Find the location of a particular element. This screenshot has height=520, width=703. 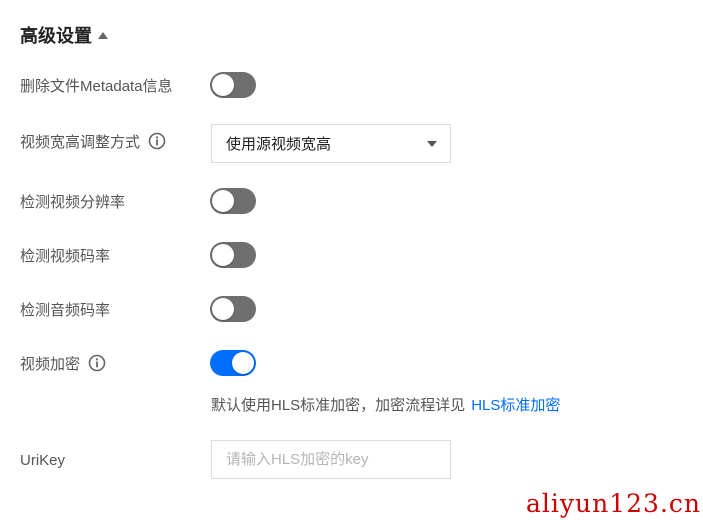

detect-resolution-label-wrap: 检测视频分辨率 is located at coordinates (72, 201).